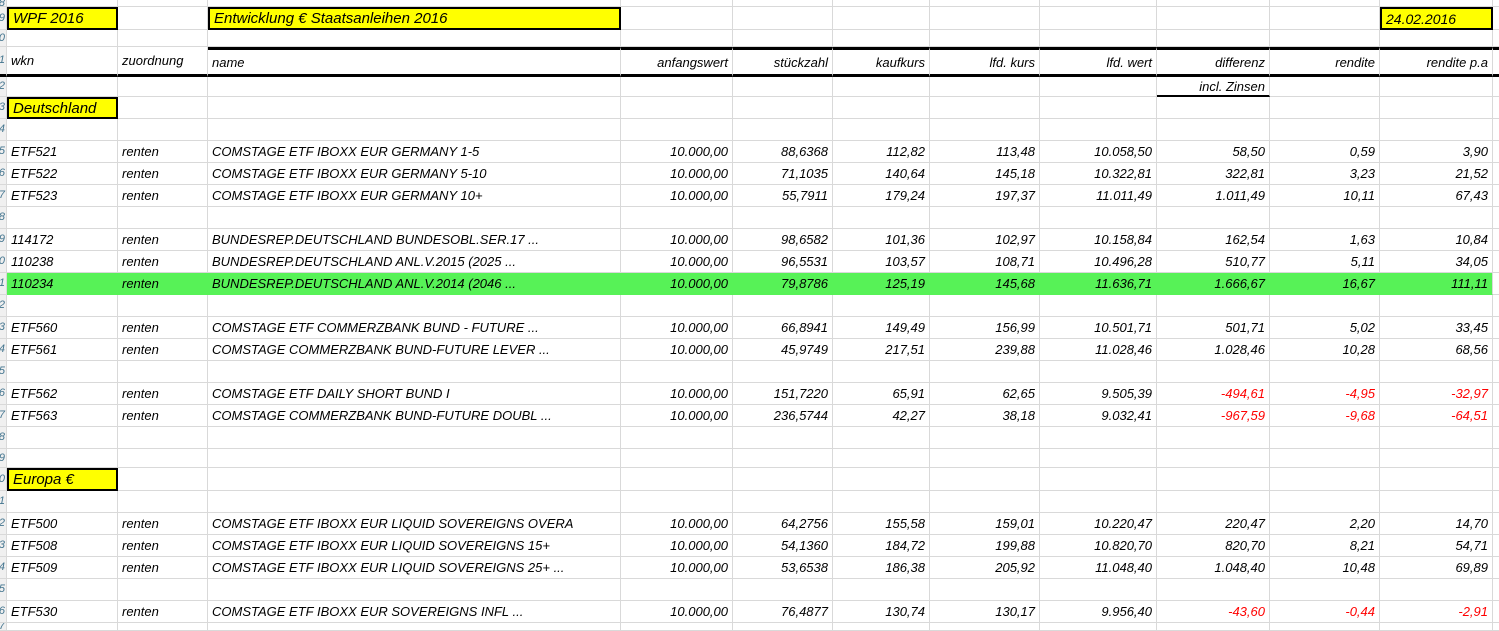  Describe the element at coordinates (985, 416) in the screenshot. I see `cell-lfd-kurs: 38,18` at that location.